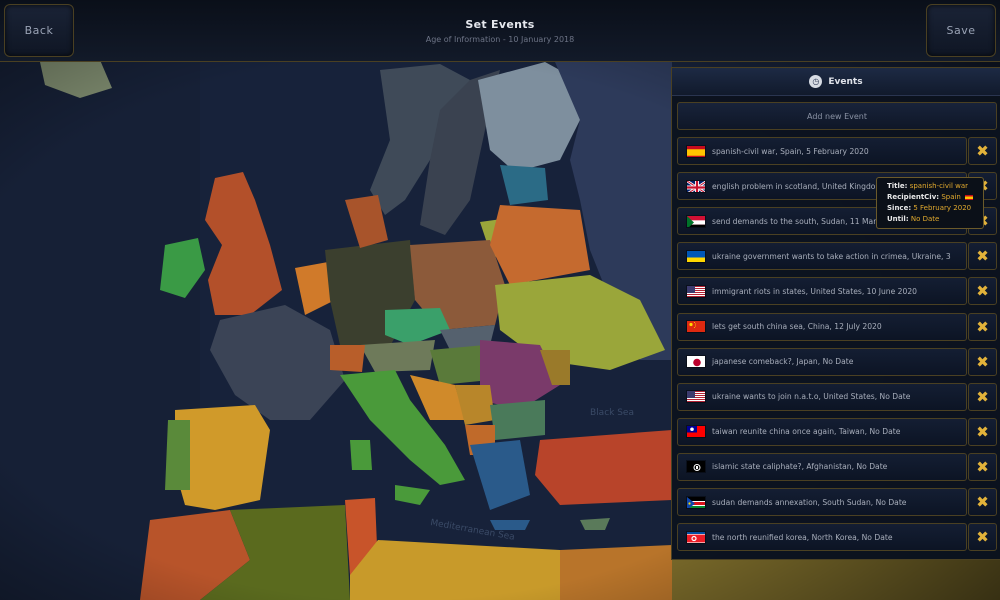 This screenshot has height=600, width=1000. Describe the element at coordinates (897, 186) in the screenshot. I see `tooltip-title-key: Title:` at that location.